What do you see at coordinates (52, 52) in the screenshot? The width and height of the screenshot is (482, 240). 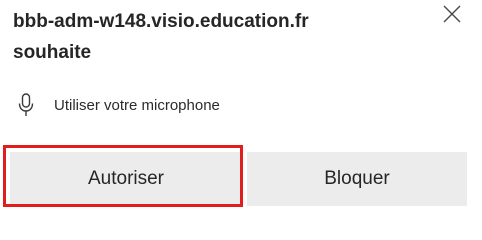 I see `request-verb: souhaite` at bounding box center [52, 52].